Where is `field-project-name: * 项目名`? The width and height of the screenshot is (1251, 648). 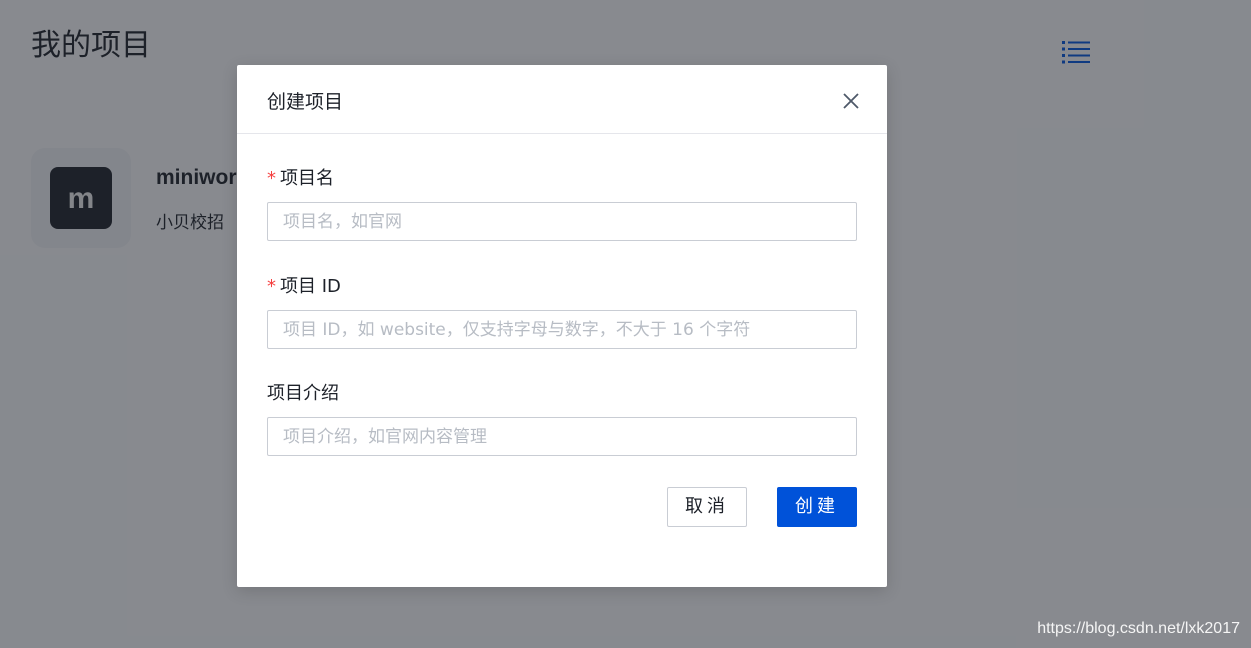 field-project-name: * 项目名 is located at coordinates (562, 203).